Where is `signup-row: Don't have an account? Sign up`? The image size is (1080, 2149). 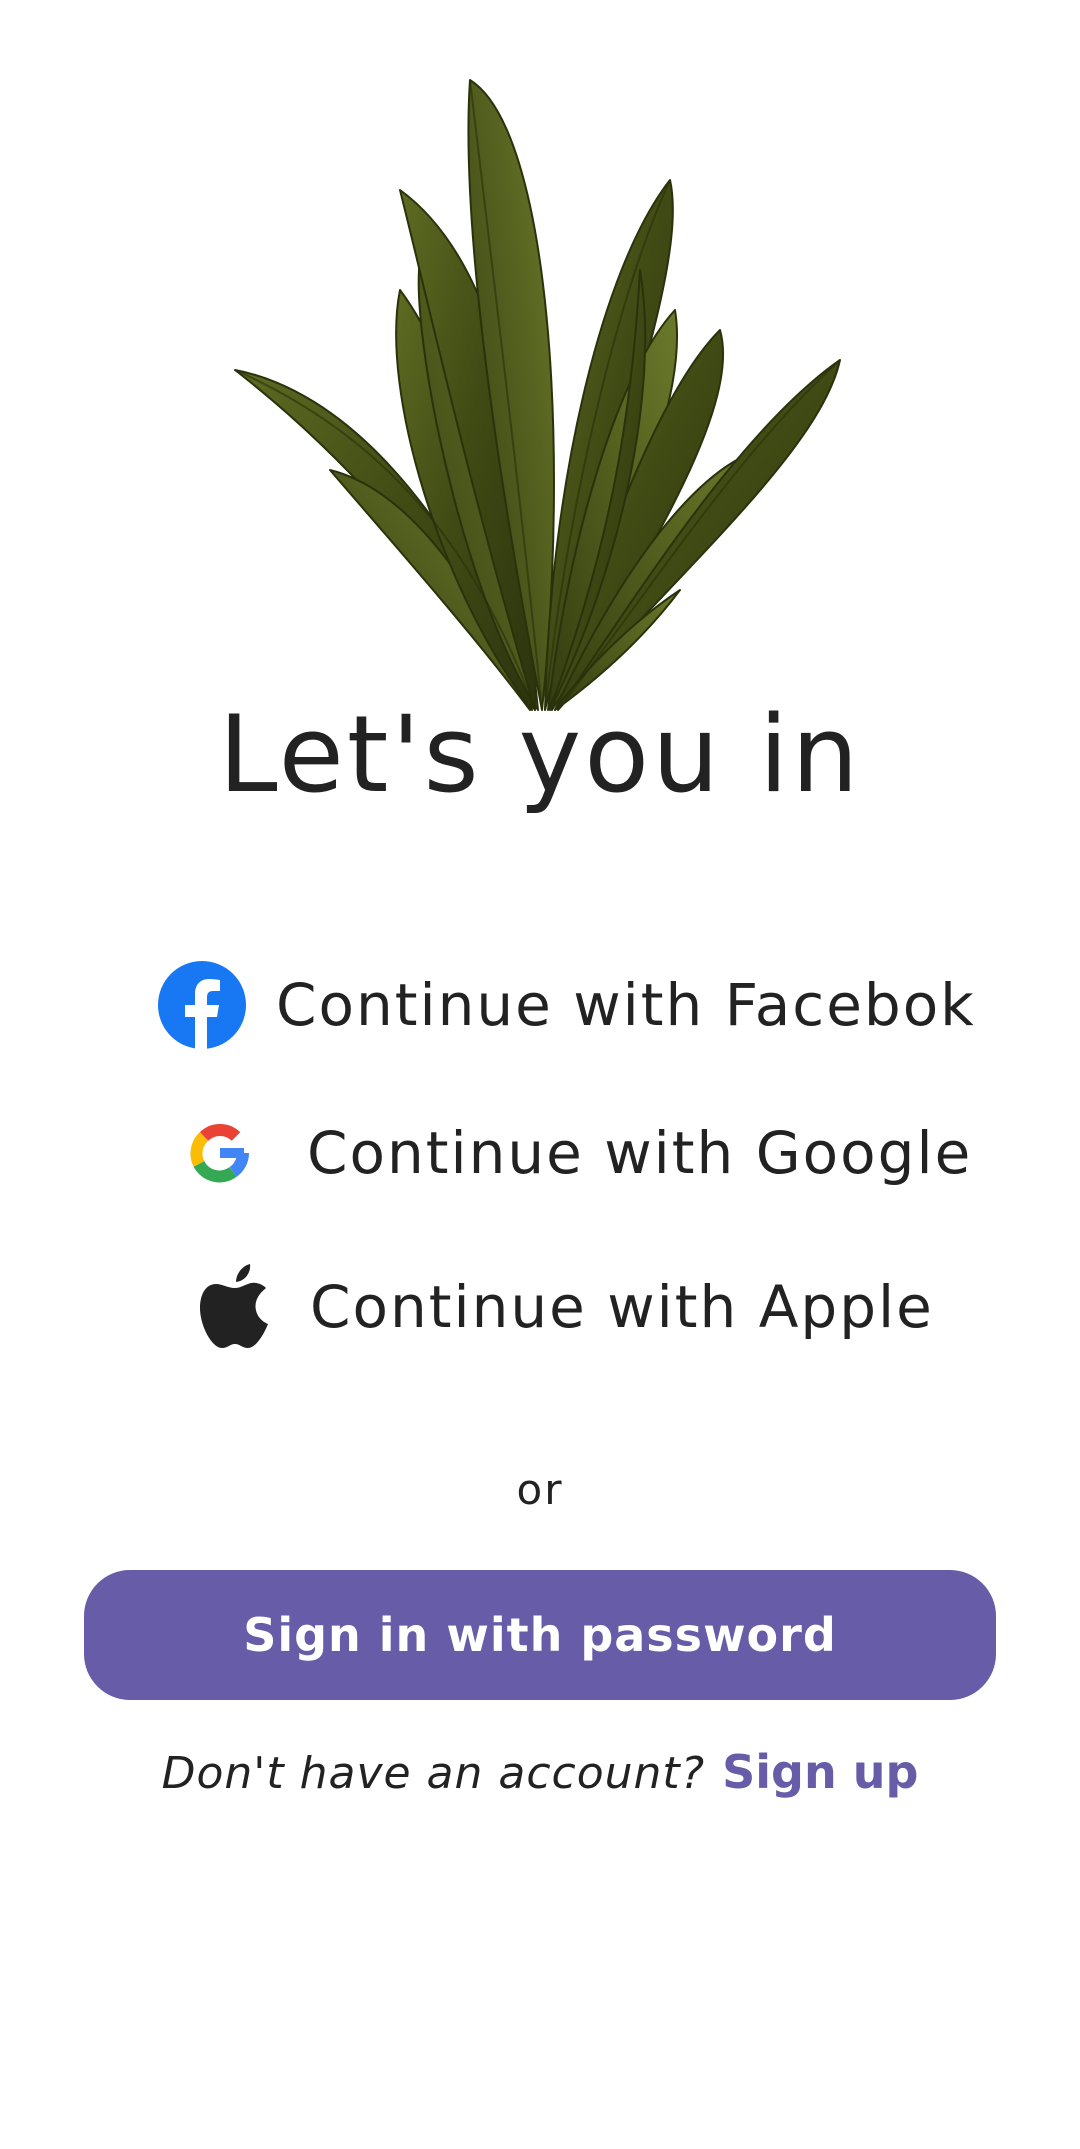
signup-row: Don't have an account? Sign up is located at coordinates (540, 1772).